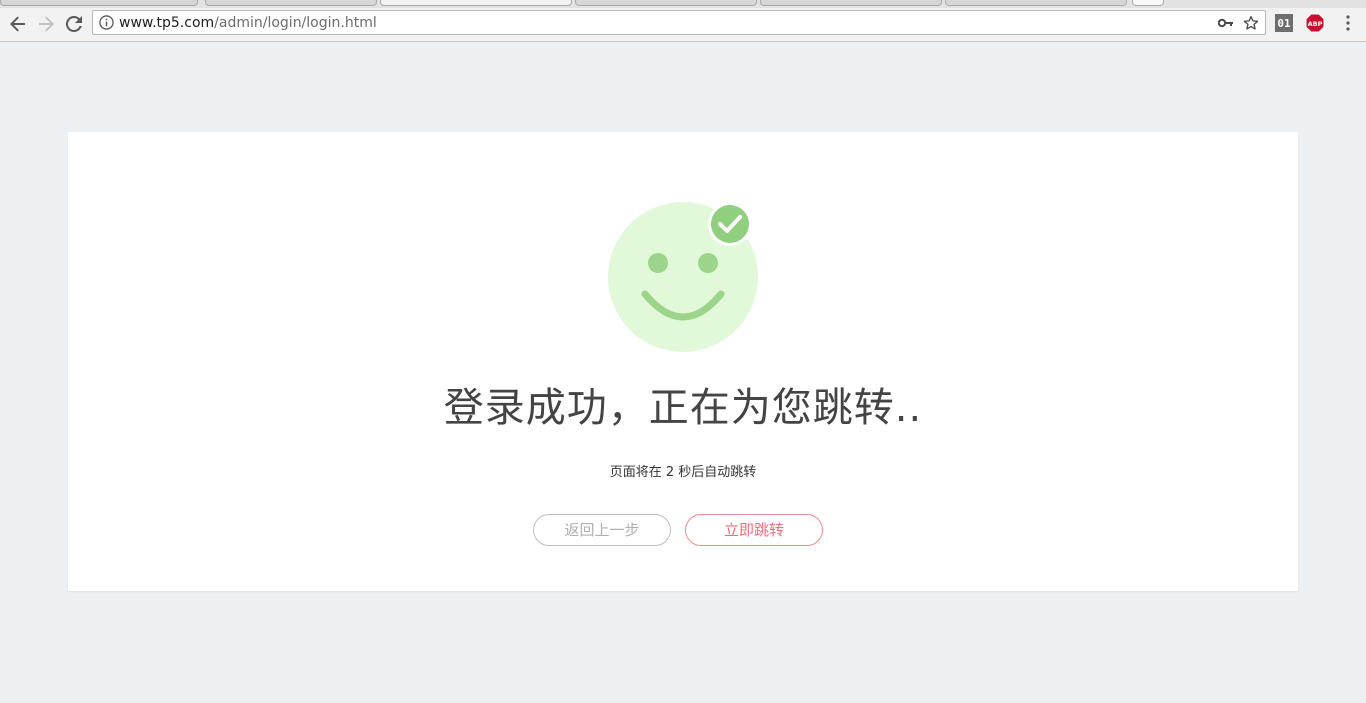  What do you see at coordinates (730, 224) in the screenshot?
I see `check-badge-icon` at bounding box center [730, 224].